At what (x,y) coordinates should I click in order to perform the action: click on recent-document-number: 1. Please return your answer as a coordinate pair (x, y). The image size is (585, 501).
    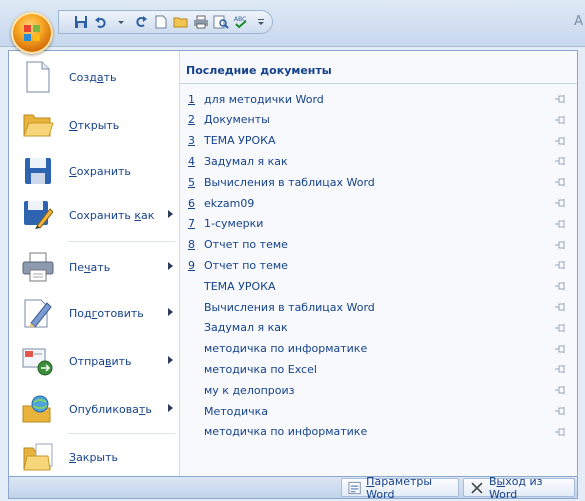
    Looking at the image, I should click on (191, 99).